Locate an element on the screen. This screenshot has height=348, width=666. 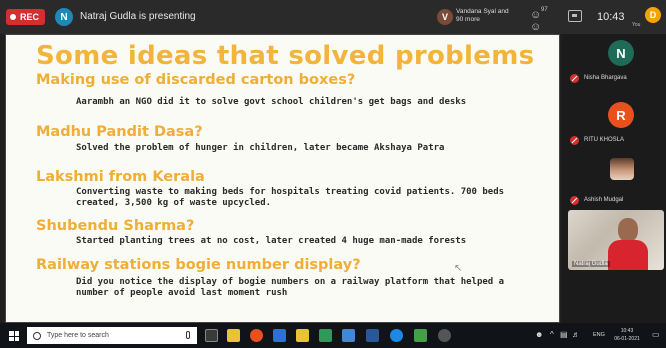
idea-heading-1: Making use of discarded carton boxes? is located at coordinates (196, 80).